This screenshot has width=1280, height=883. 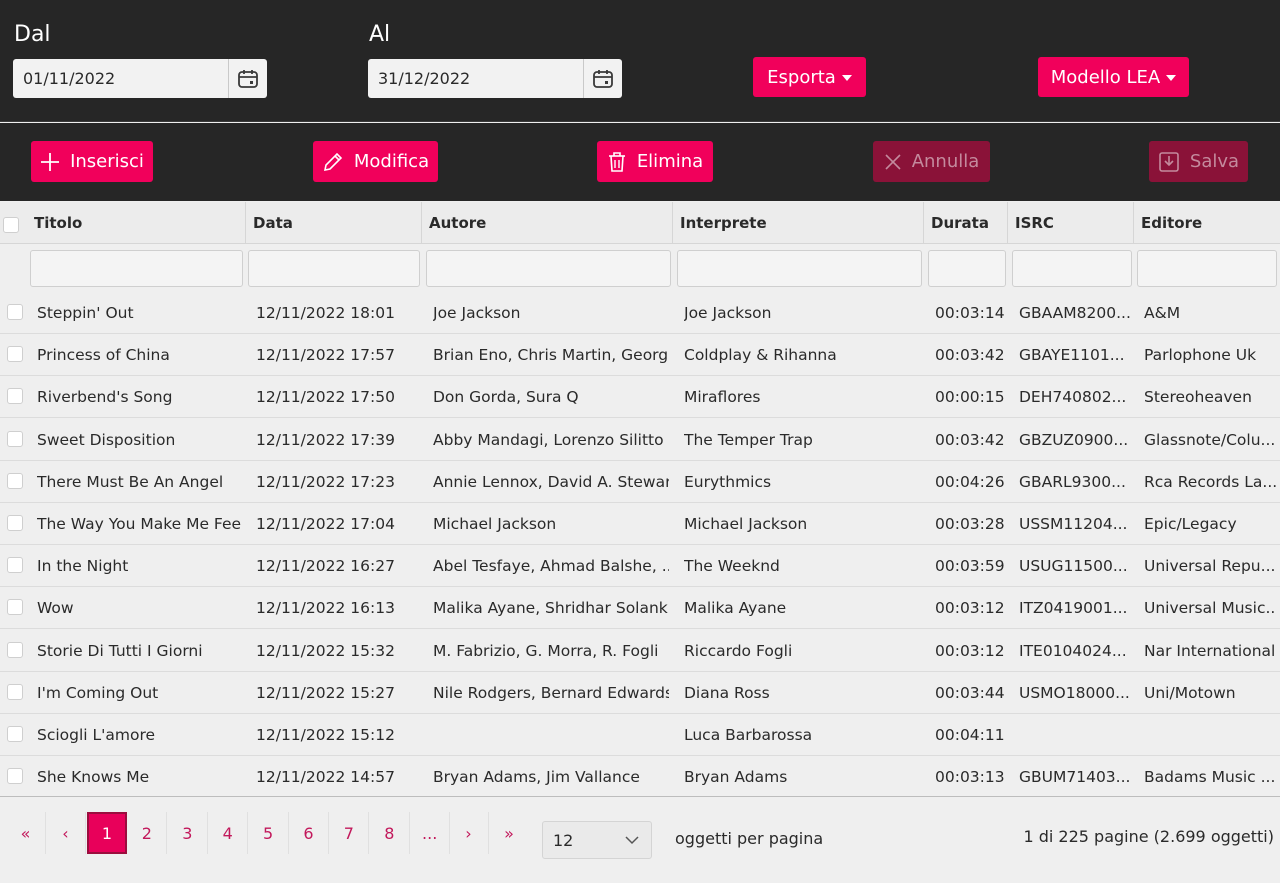 I want to click on column-header-date: Data, so click(x=333, y=223).